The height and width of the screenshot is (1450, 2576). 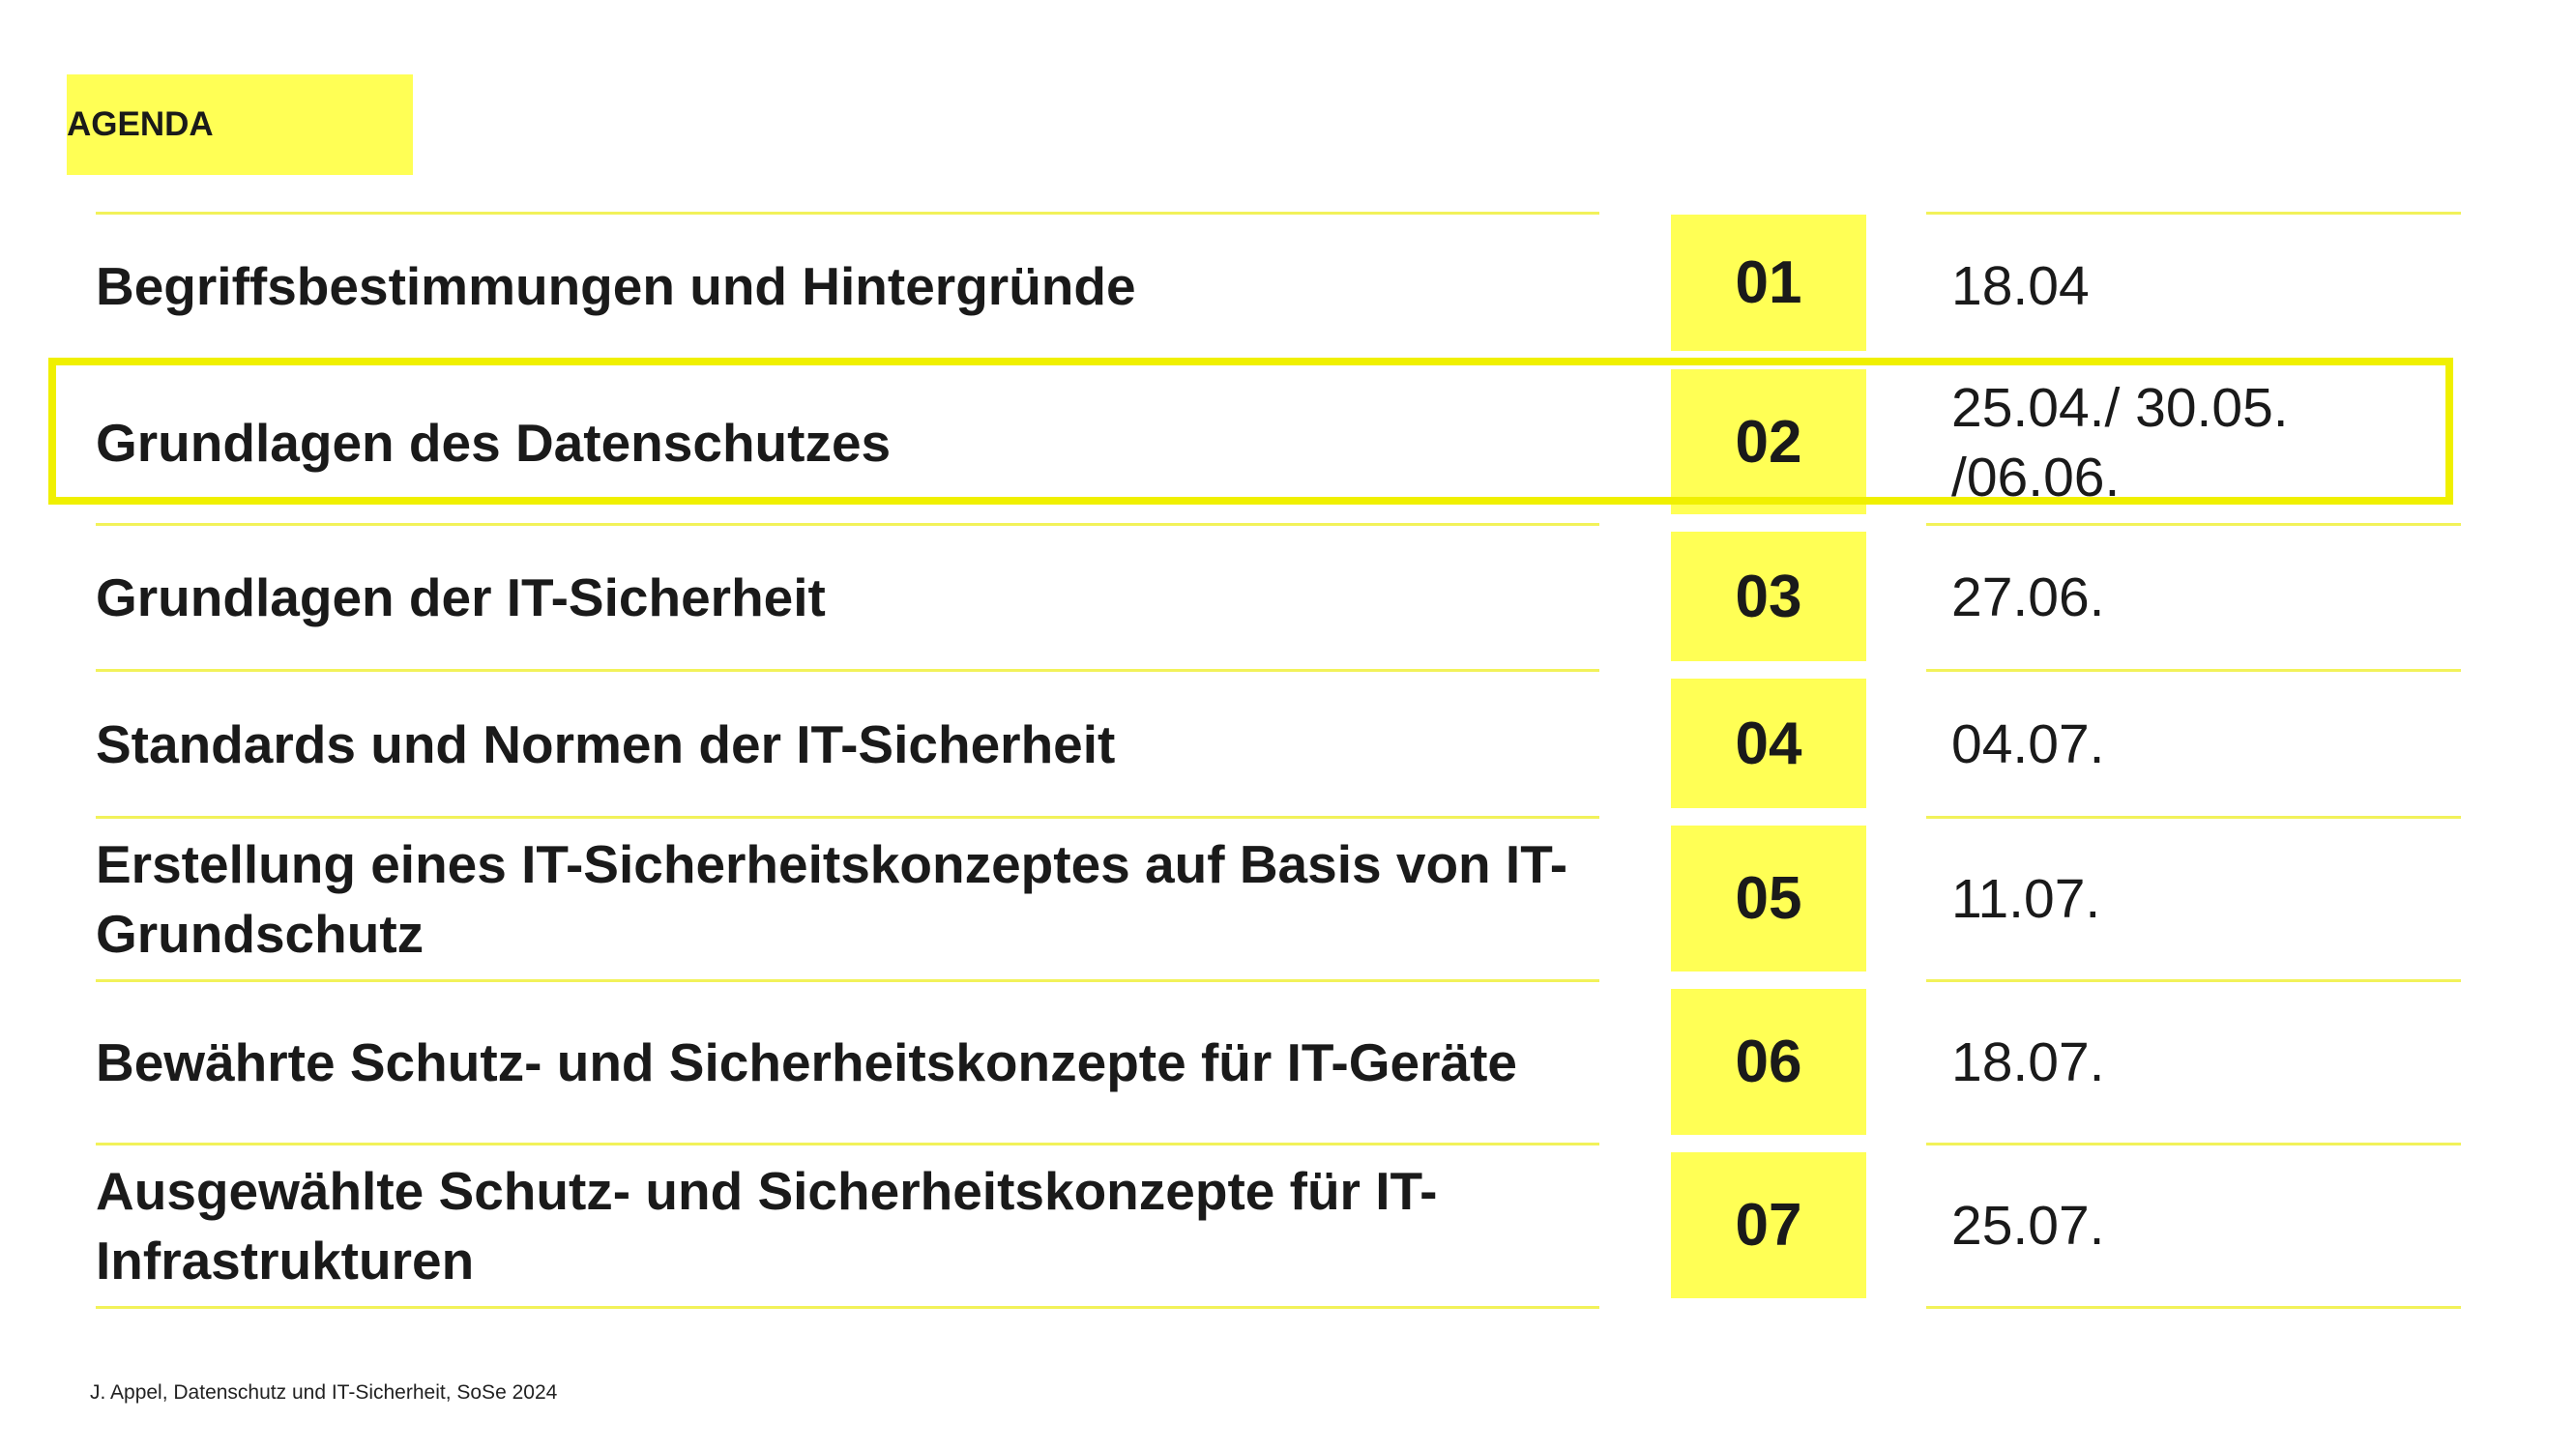 What do you see at coordinates (1768, 283) in the screenshot?
I see `agenda-item-number: 01` at bounding box center [1768, 283].